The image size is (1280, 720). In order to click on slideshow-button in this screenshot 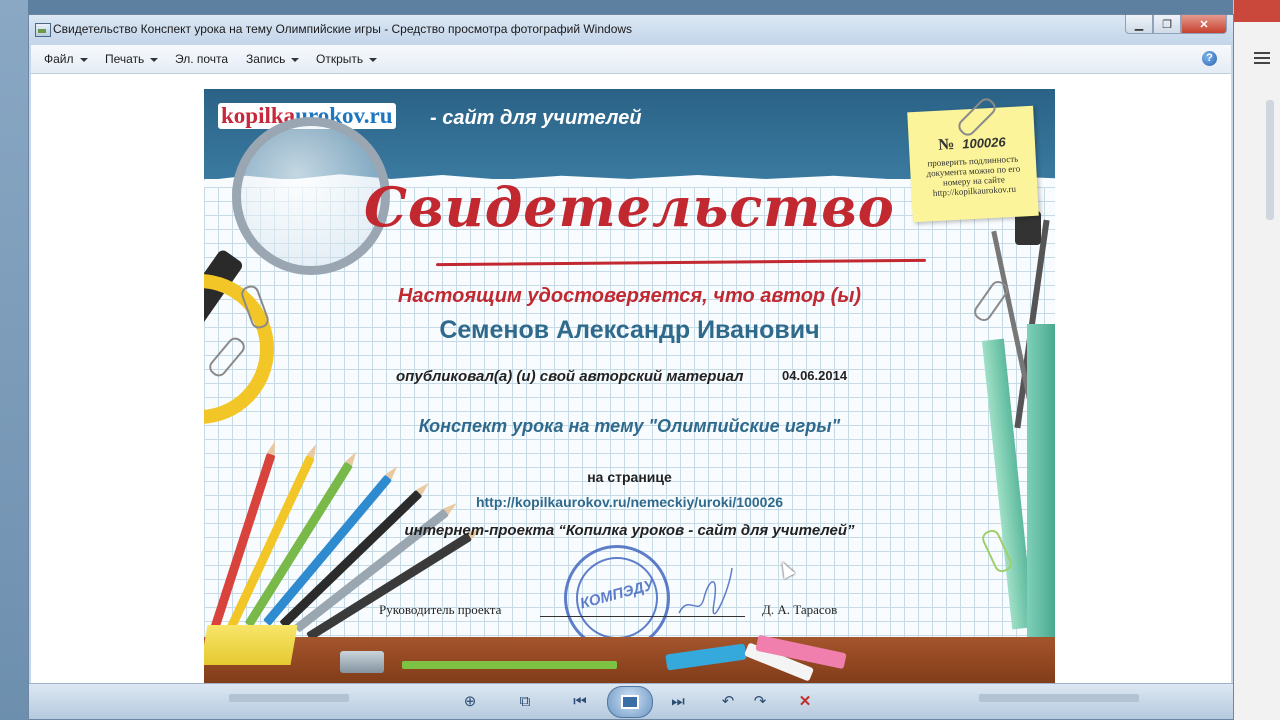, I will do `click(630, 702)`.